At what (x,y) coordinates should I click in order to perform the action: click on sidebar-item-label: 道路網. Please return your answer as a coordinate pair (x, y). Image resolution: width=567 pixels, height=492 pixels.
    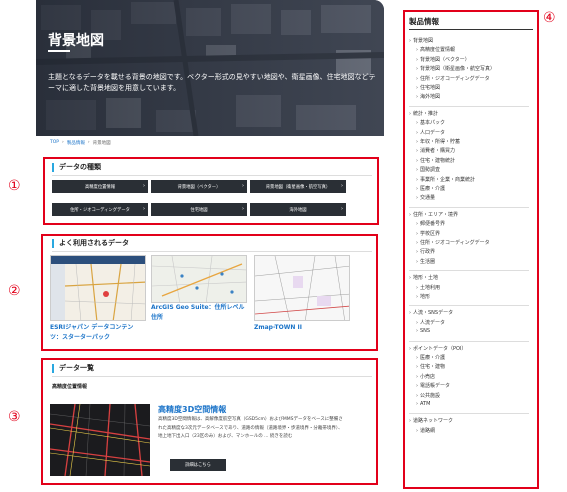
    Looking at the image, I should click on (428, 430).